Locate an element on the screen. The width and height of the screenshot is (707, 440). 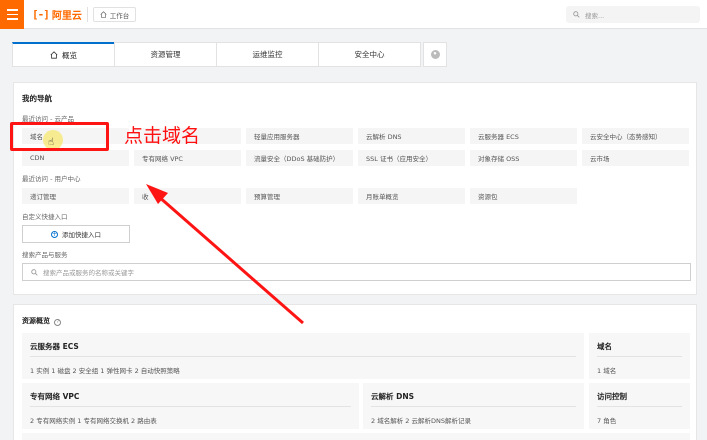
card-summary: 2 专有网络实例 1 专有网络交换机 2 路由表 is located at coordinates (93, 421).